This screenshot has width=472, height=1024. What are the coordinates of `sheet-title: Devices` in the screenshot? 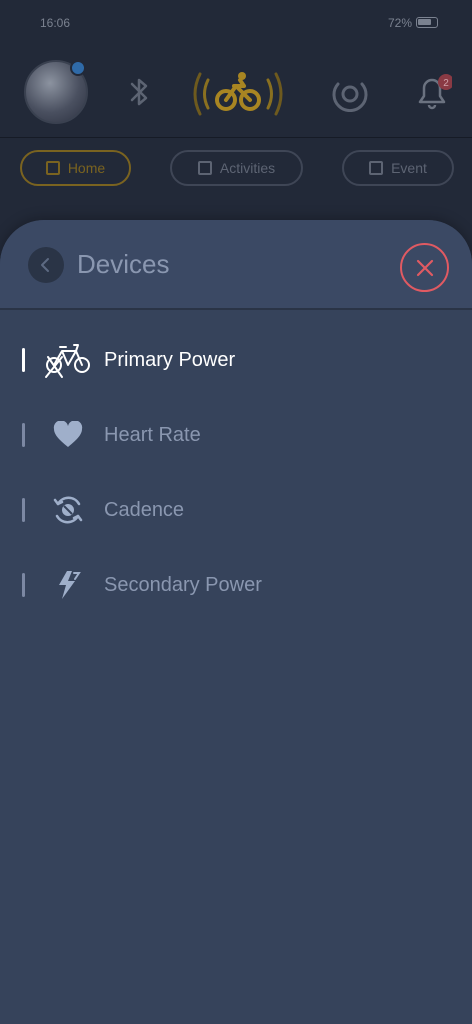 It's located at (123, 264).